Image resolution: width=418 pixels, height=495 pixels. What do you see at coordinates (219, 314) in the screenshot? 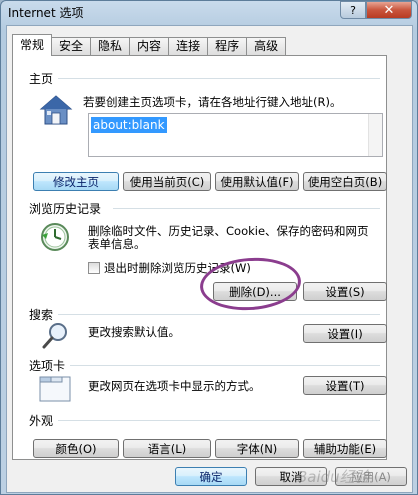
I see `search-group-divider` at bounding box center [219, 314].